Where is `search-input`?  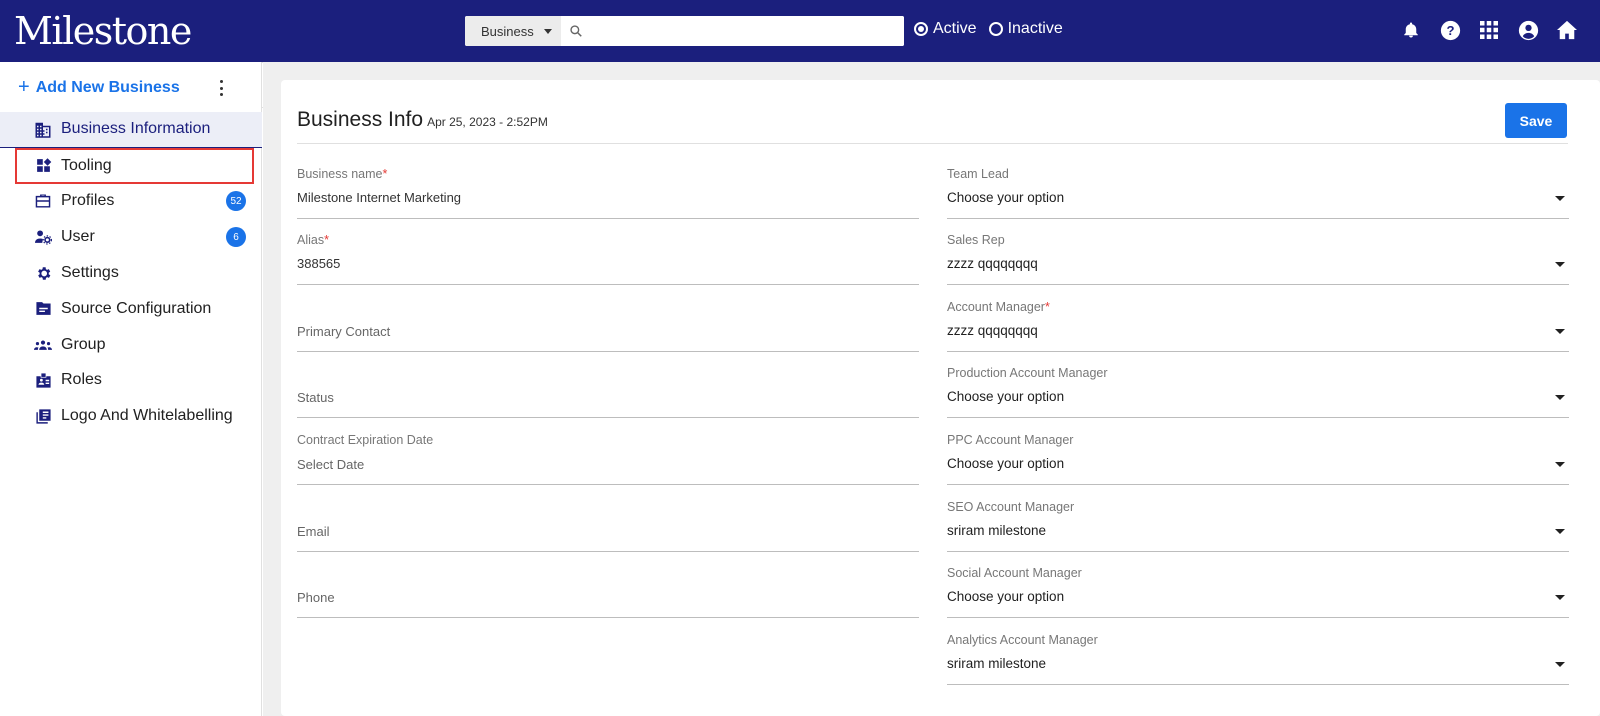 search-input is located at coordinates (747, 31).